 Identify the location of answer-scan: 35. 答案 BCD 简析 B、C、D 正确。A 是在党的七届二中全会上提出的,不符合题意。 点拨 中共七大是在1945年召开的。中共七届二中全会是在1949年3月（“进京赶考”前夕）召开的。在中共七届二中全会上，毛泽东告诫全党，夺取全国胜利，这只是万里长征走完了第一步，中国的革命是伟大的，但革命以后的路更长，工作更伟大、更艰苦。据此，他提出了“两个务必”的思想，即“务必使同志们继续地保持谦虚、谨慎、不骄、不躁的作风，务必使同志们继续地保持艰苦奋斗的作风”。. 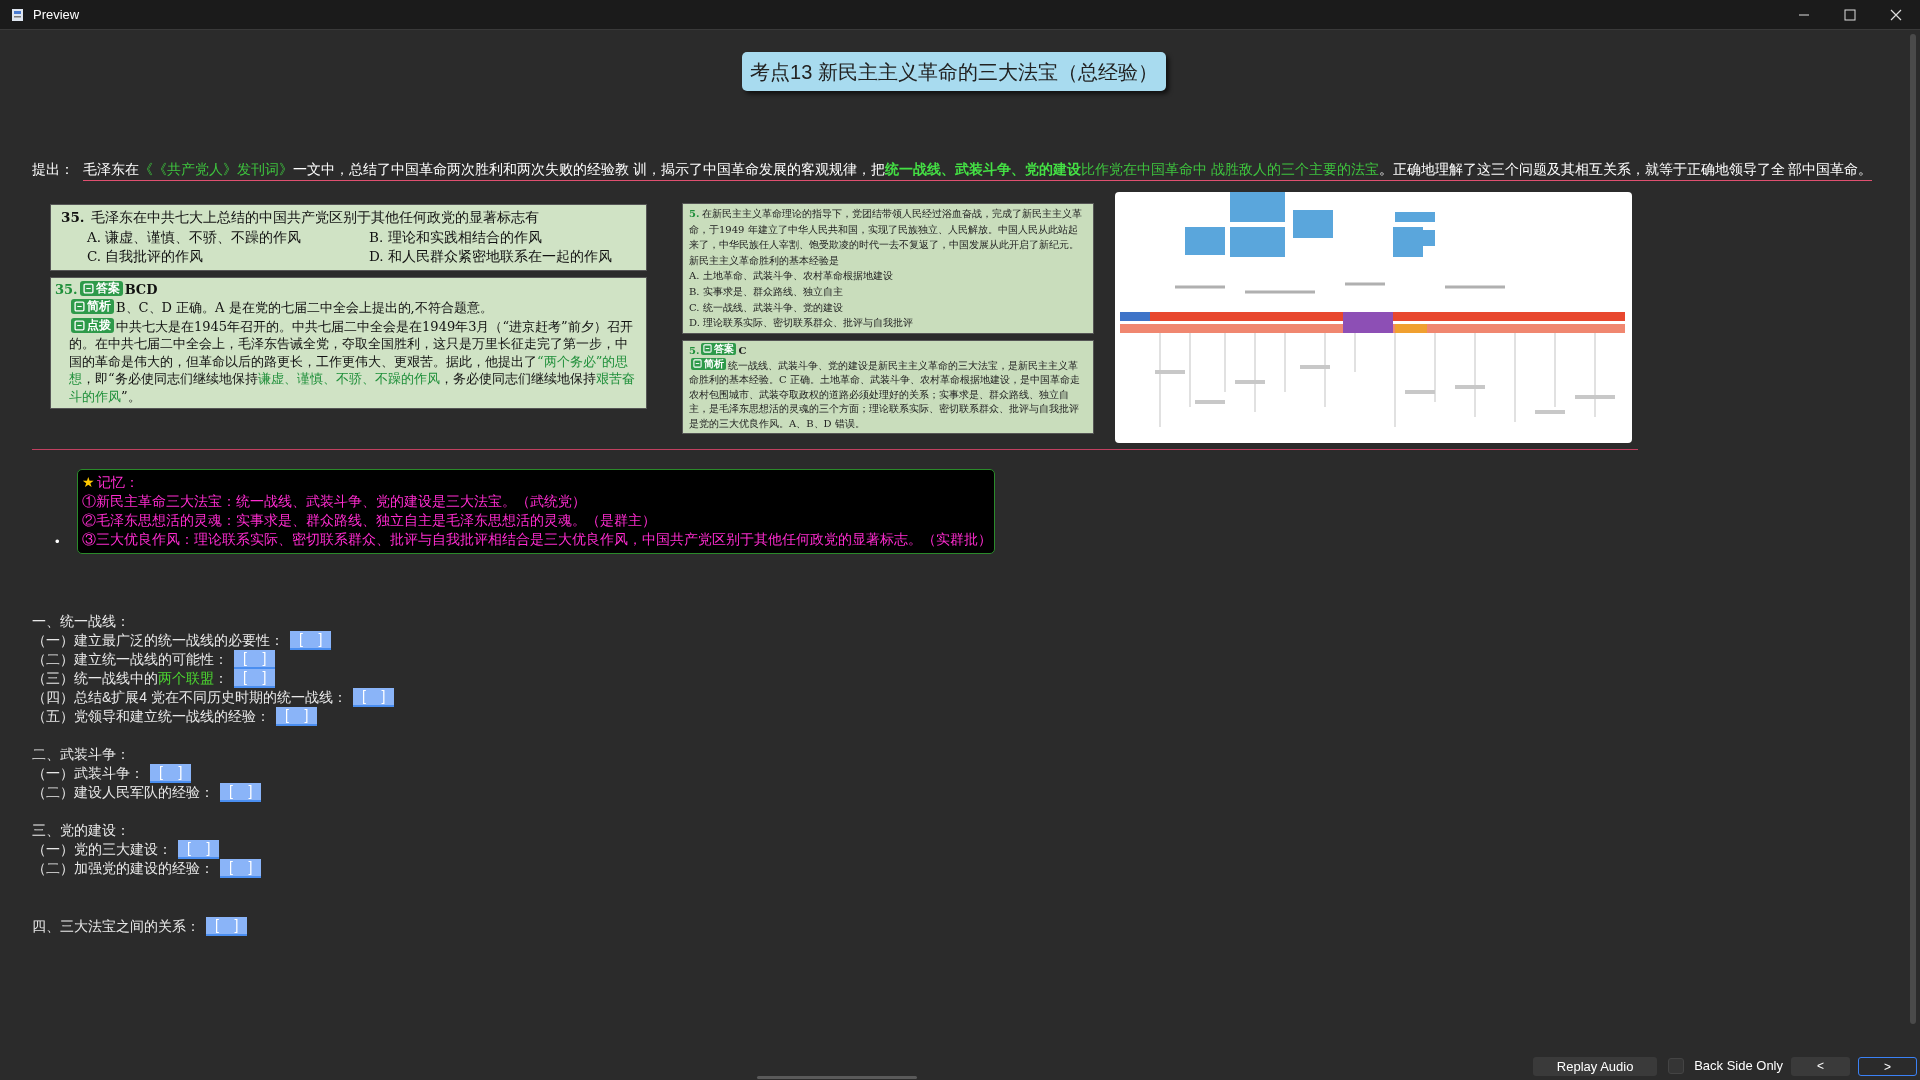
(348, 342).